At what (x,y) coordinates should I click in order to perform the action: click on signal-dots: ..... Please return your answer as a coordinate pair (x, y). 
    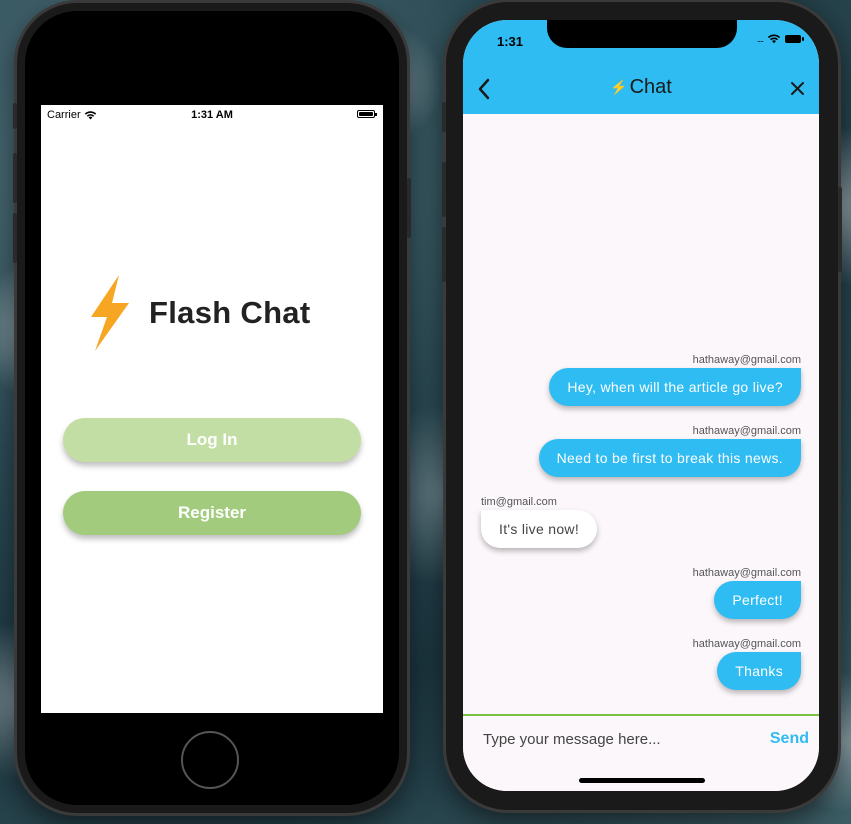
    Looking at the image, I should click on (760, 39).